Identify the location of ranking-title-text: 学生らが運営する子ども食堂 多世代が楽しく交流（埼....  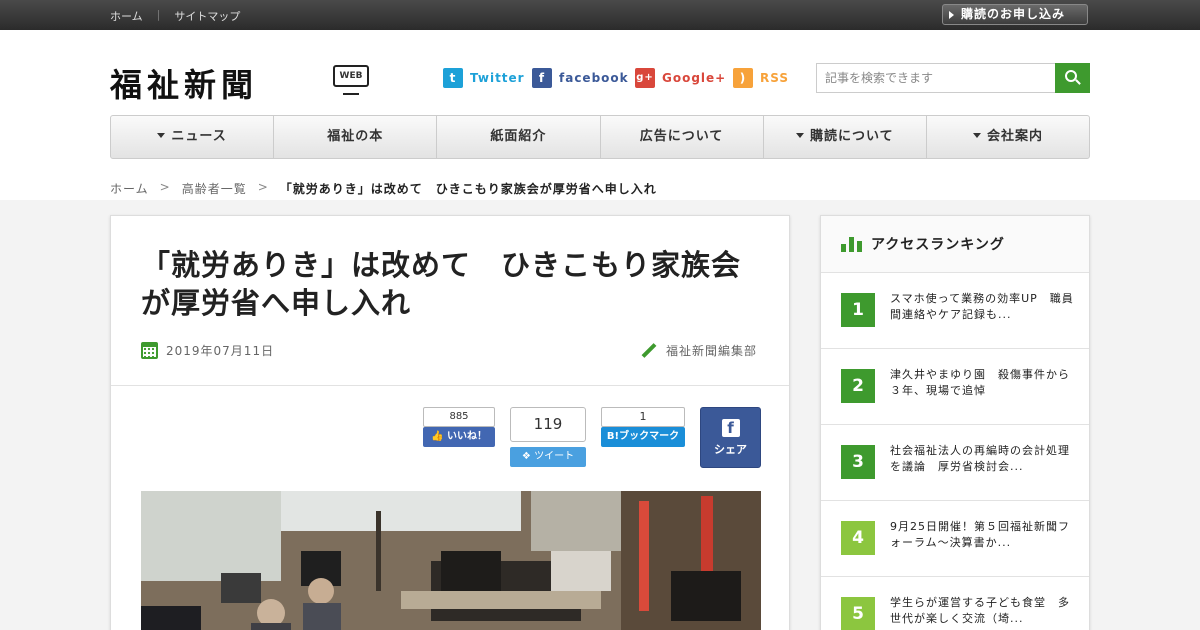
(980, 610).